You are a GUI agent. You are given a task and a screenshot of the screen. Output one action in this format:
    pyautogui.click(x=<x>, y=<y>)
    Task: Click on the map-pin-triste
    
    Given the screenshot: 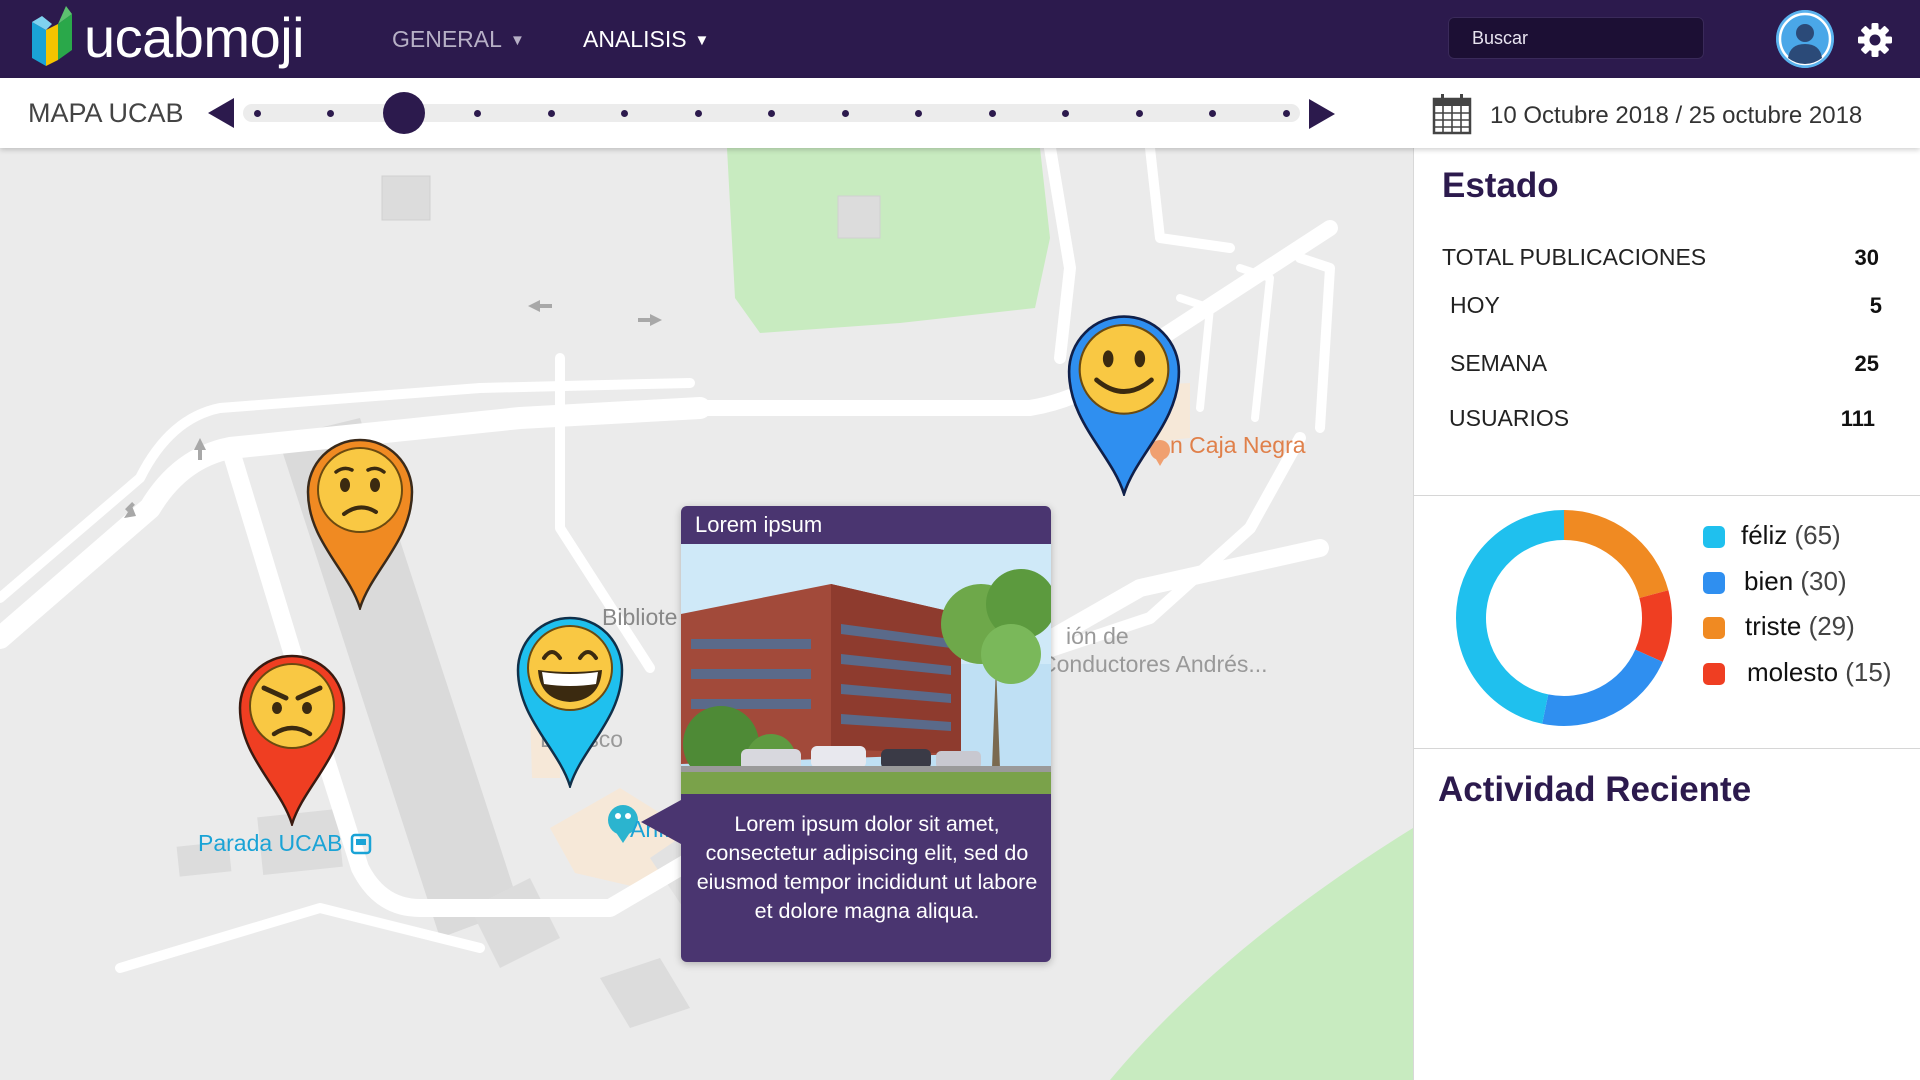 What is the action you would take?
    pyautogui.click(x=360, y=520)
    